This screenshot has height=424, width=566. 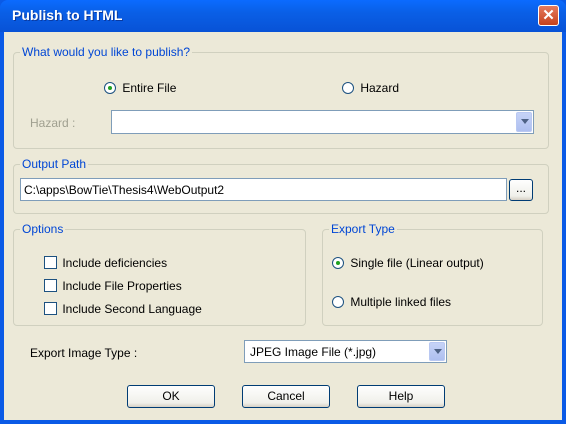 What do you see at coordinates (149, 87) in the screenshot?
I see `entire-file-label: Entire File` at bounding box center [149, 87].